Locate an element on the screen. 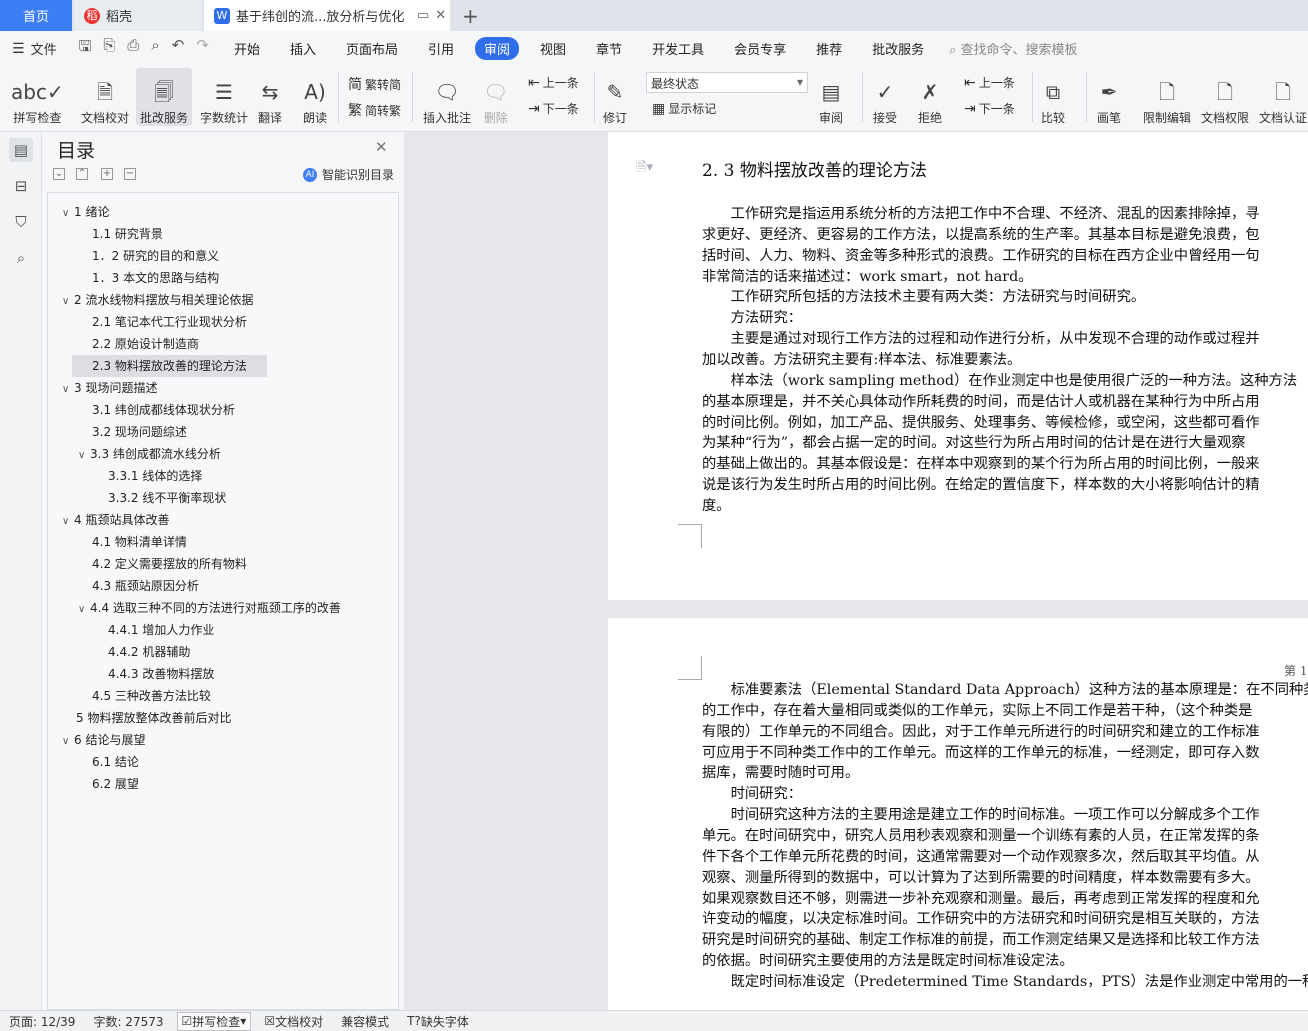 This screenshot has width=1308, height=1031. insert-comment-button: 🗨 插入批注 is located at coordinates (447, 97).